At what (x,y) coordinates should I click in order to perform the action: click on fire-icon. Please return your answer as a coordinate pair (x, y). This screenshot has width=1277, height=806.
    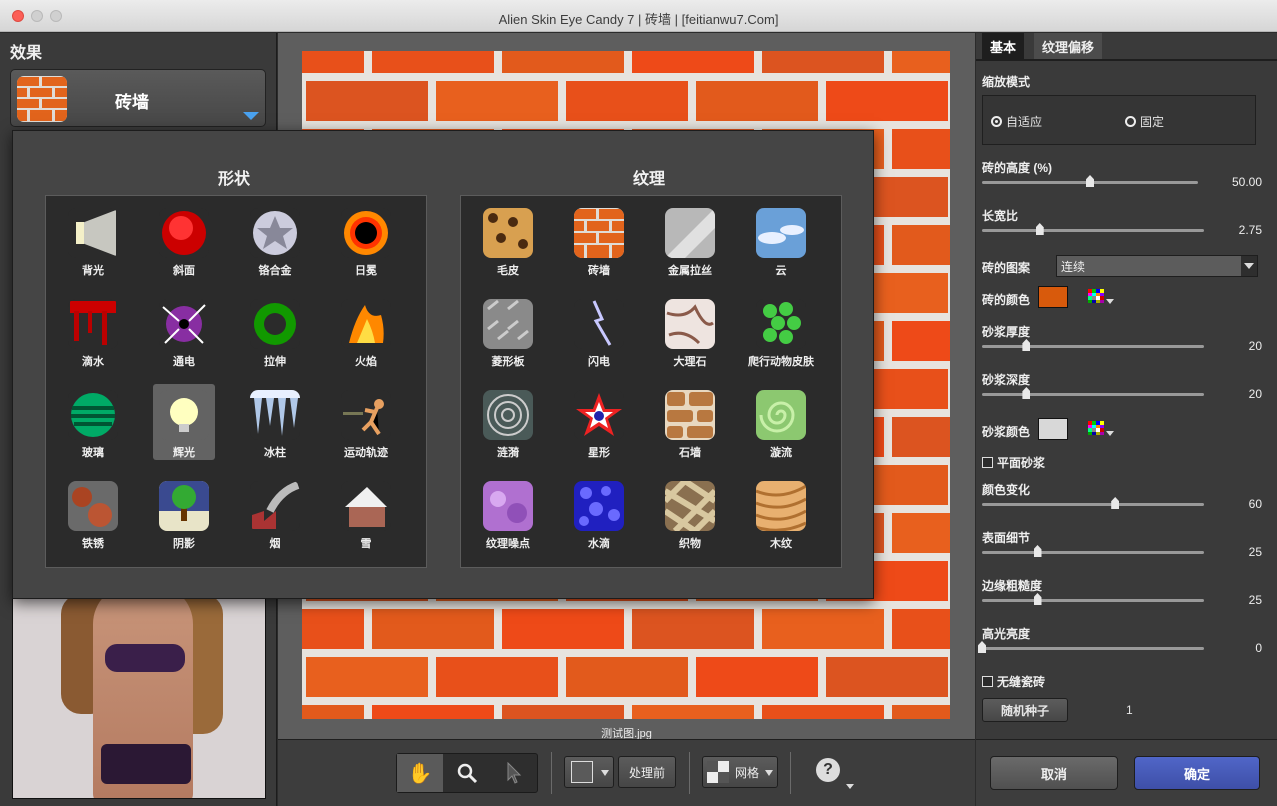
    Looking at the image, I should click on (366, 324).